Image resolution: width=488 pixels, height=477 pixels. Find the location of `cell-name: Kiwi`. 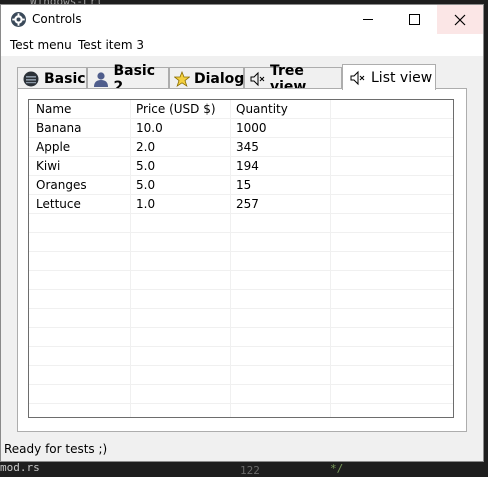

cell-name: Kiwi is located at coordinates (48, 166).